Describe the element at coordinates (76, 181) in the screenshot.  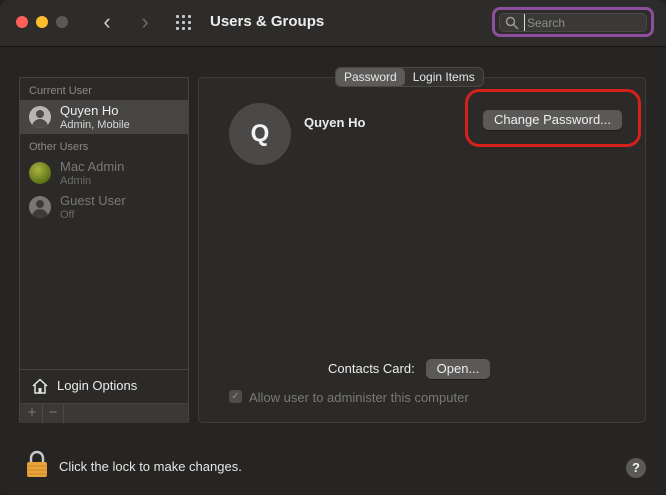
I see `user-role: Admin` at that location.